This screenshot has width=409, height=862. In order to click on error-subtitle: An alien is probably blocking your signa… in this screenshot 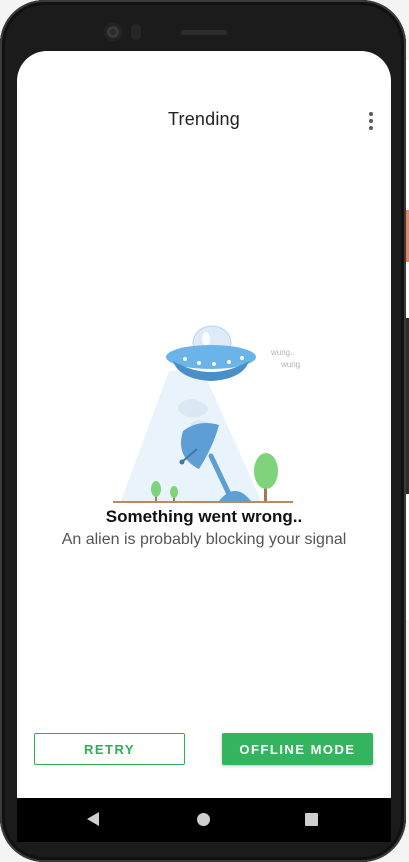, I will do `click(204, 539)`.